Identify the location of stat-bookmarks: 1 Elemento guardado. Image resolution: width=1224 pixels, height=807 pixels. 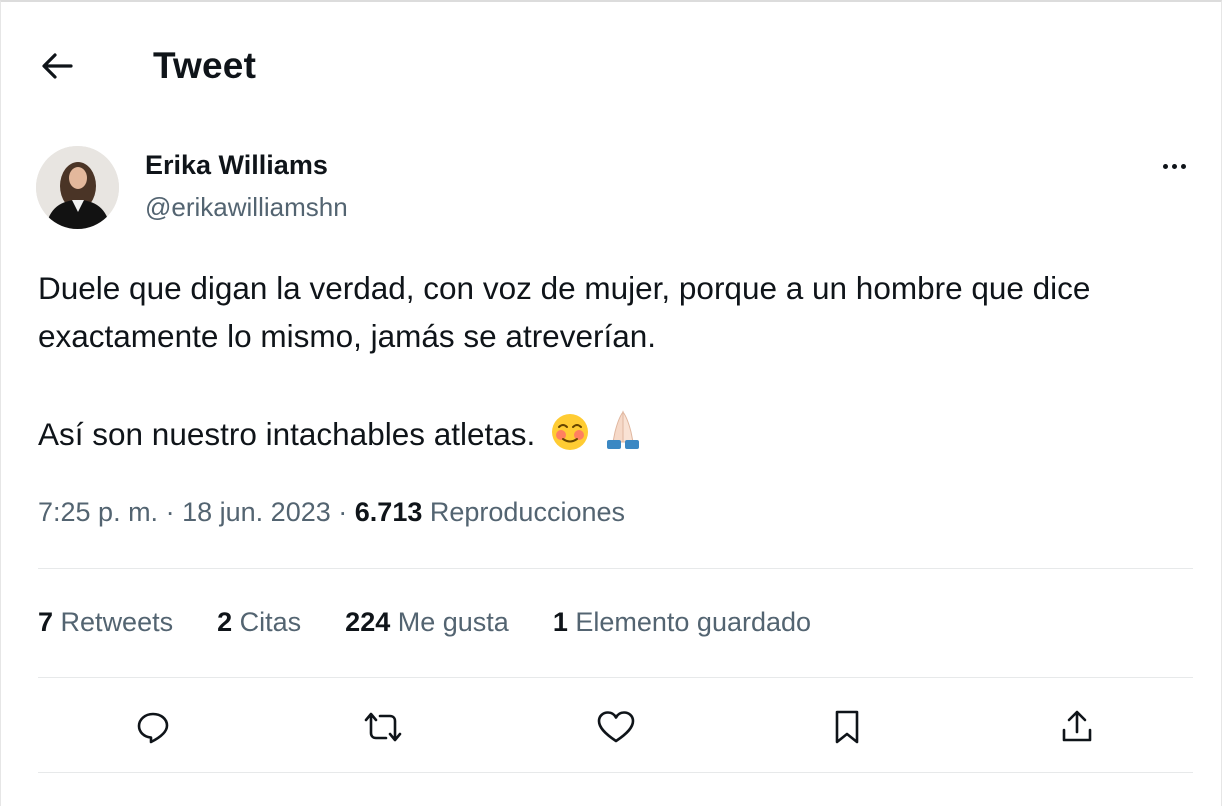
(682, 622).